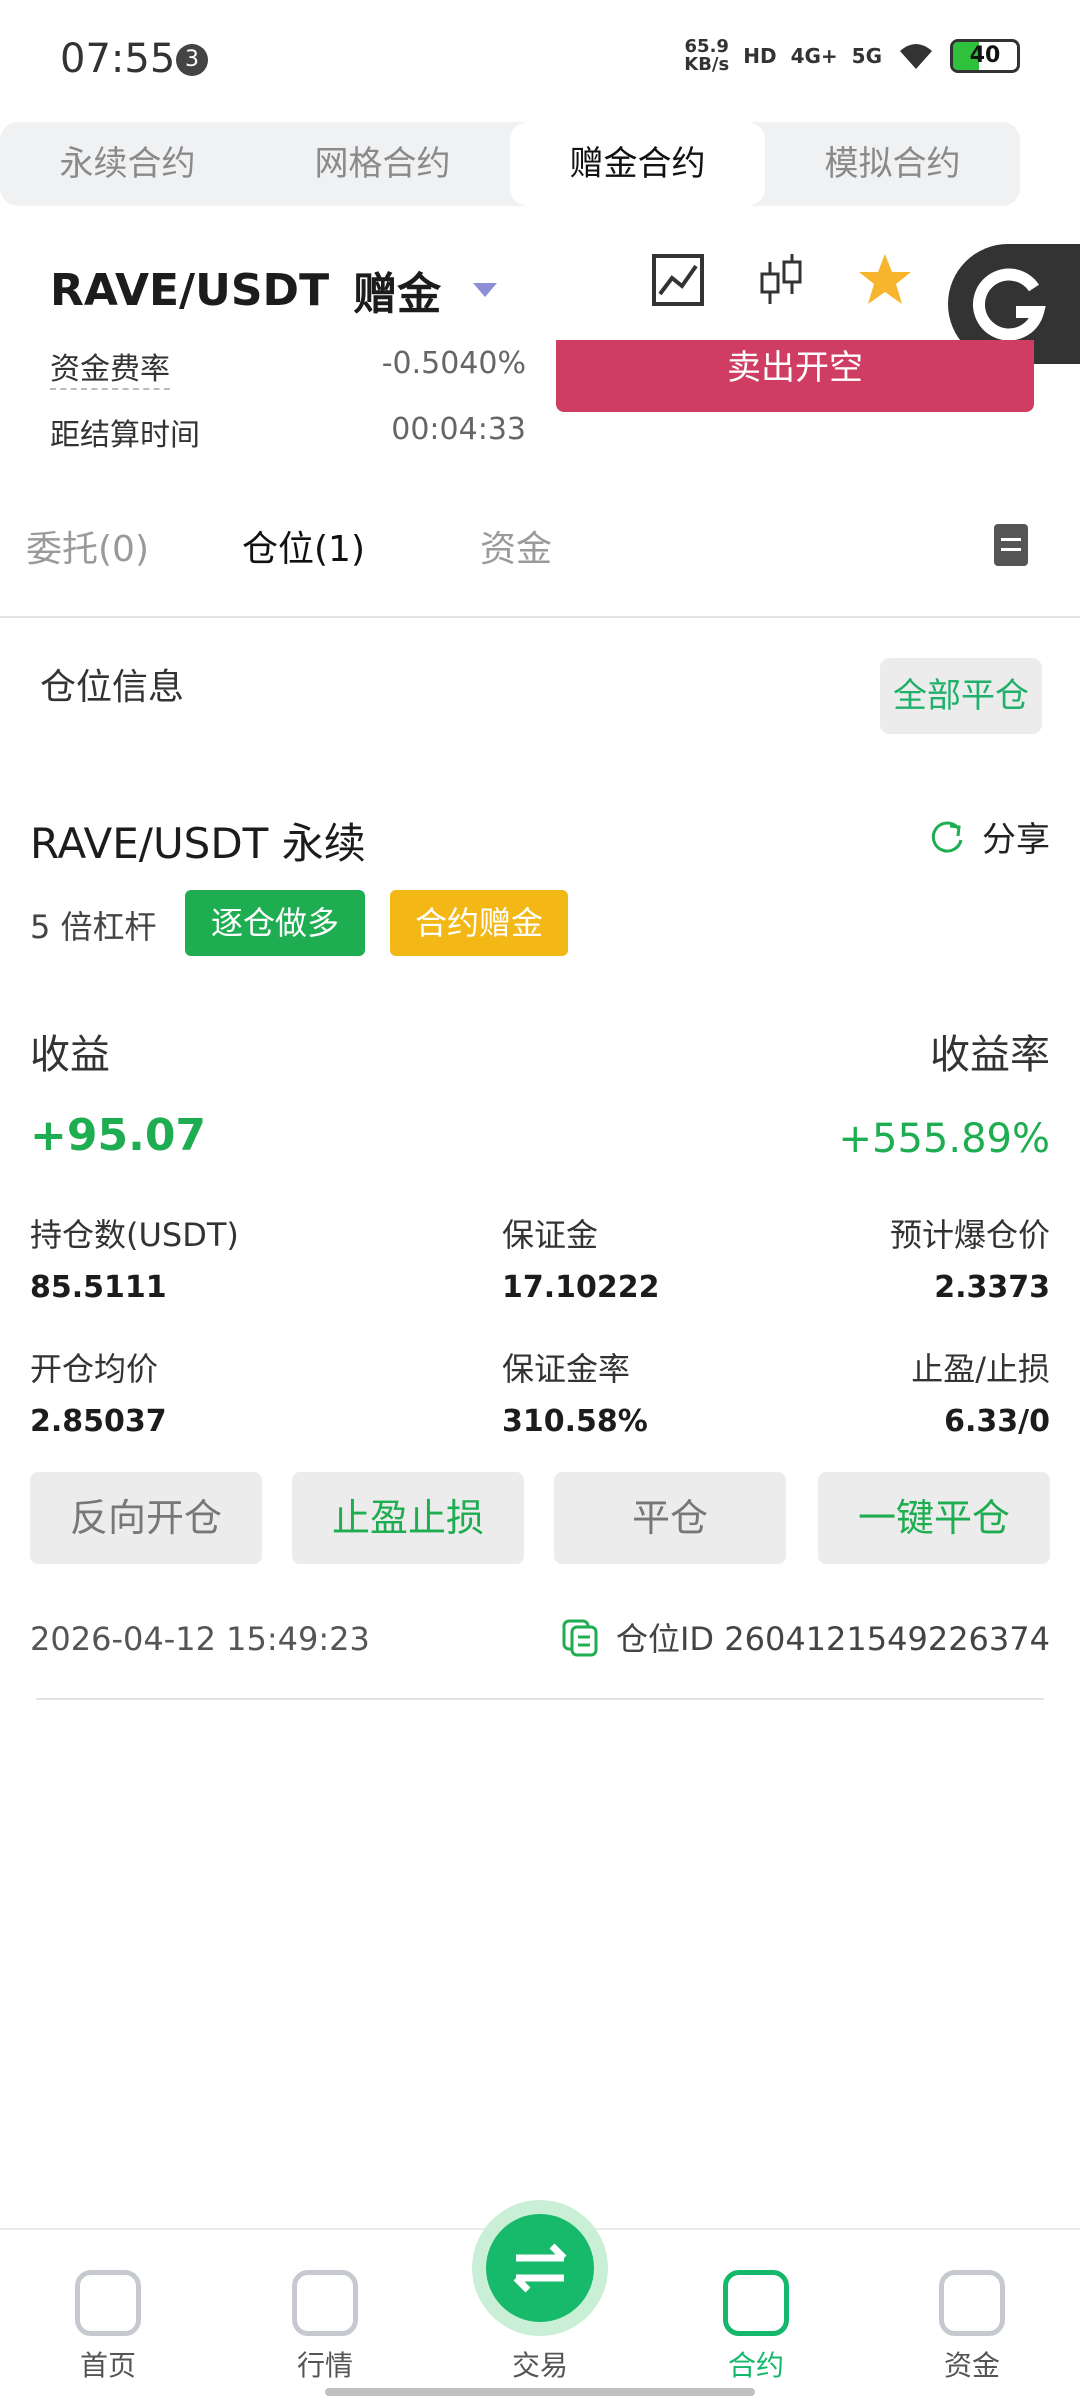 The image size is (1080, 2400). I want to click on position-info-title: 仓位信息, so click(112, 687).